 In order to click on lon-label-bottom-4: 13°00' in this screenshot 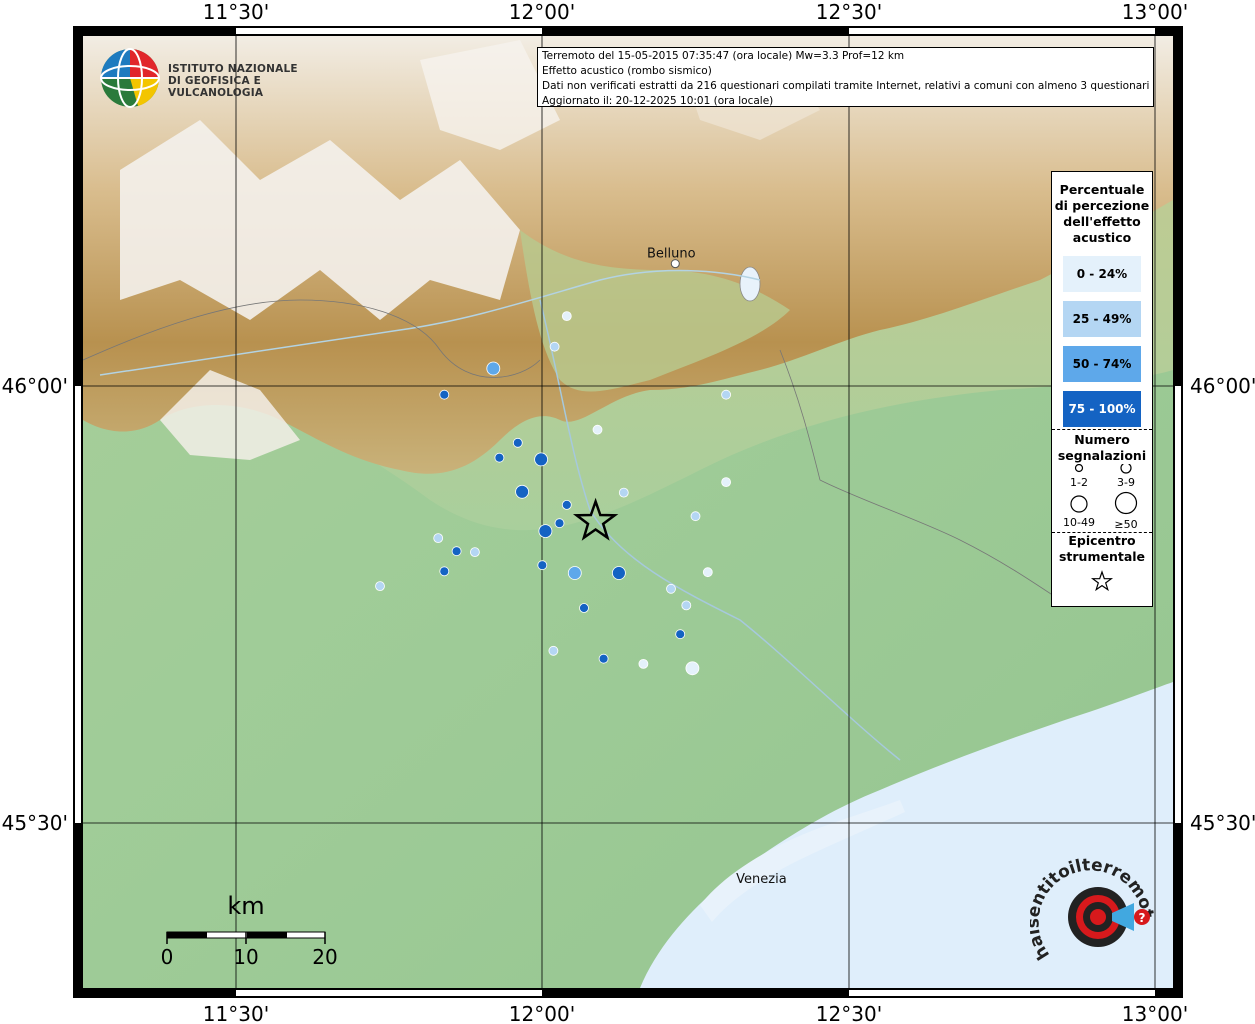, I will do `click(1155, 1013)`.